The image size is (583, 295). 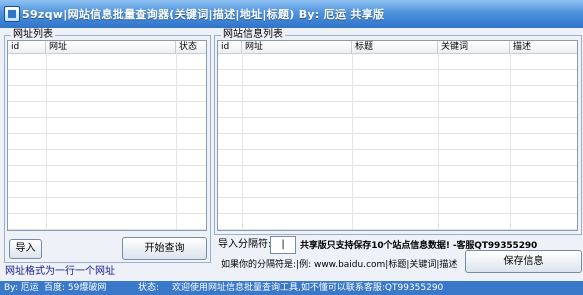 What do you see at coordinates (245, 244) in the screenshot?
I see `separator-label: 导入分隔符:` at bounding box center [245, 244].